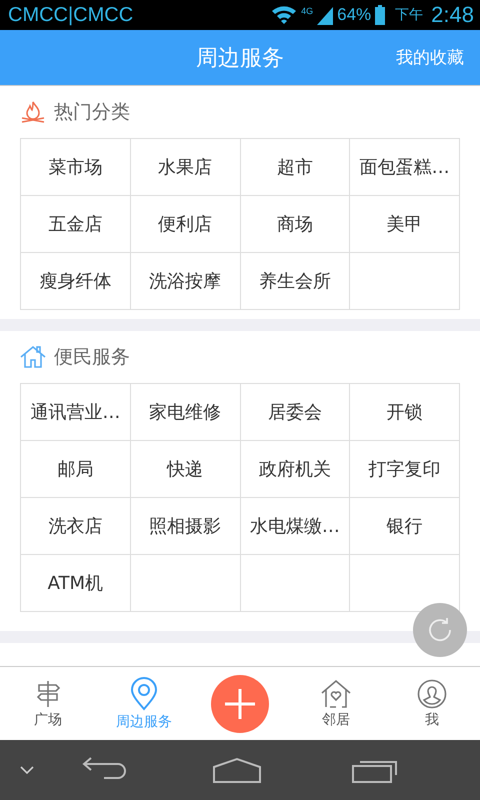 The image size is (480, 800). I want to click on category-cell: 养生会所, so click(295, 281).